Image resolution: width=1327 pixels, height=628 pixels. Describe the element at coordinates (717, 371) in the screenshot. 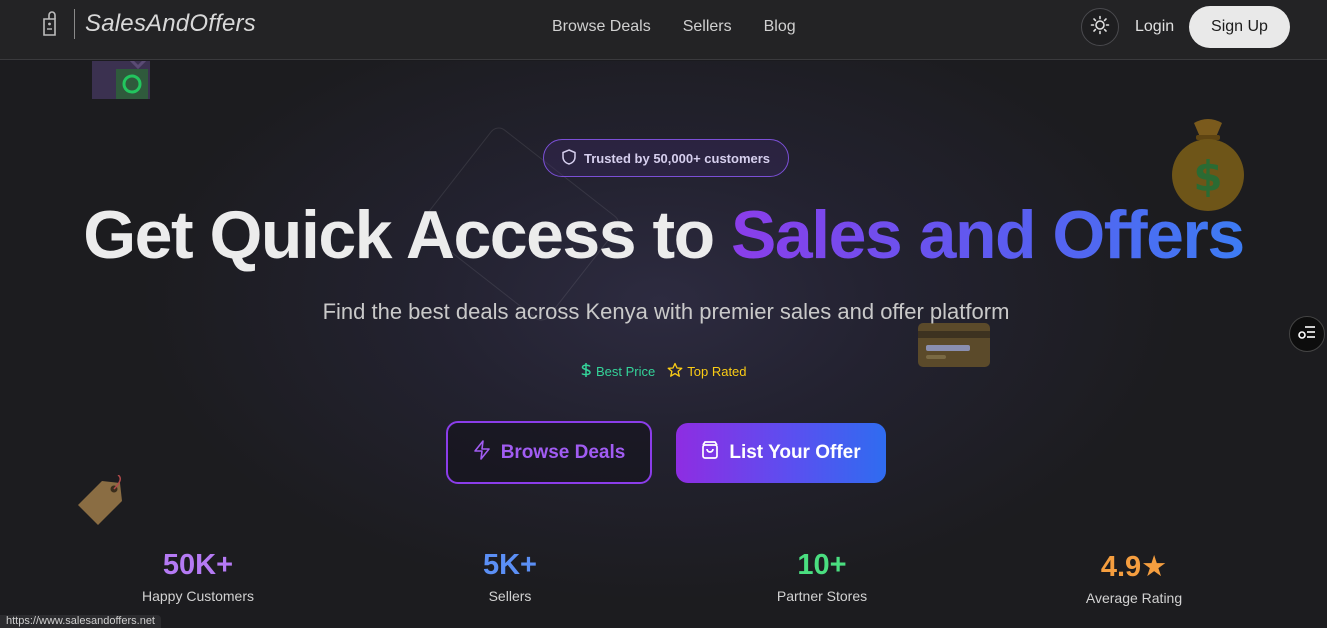

I see `feature-top-rated-label: Top Rated` at that location.